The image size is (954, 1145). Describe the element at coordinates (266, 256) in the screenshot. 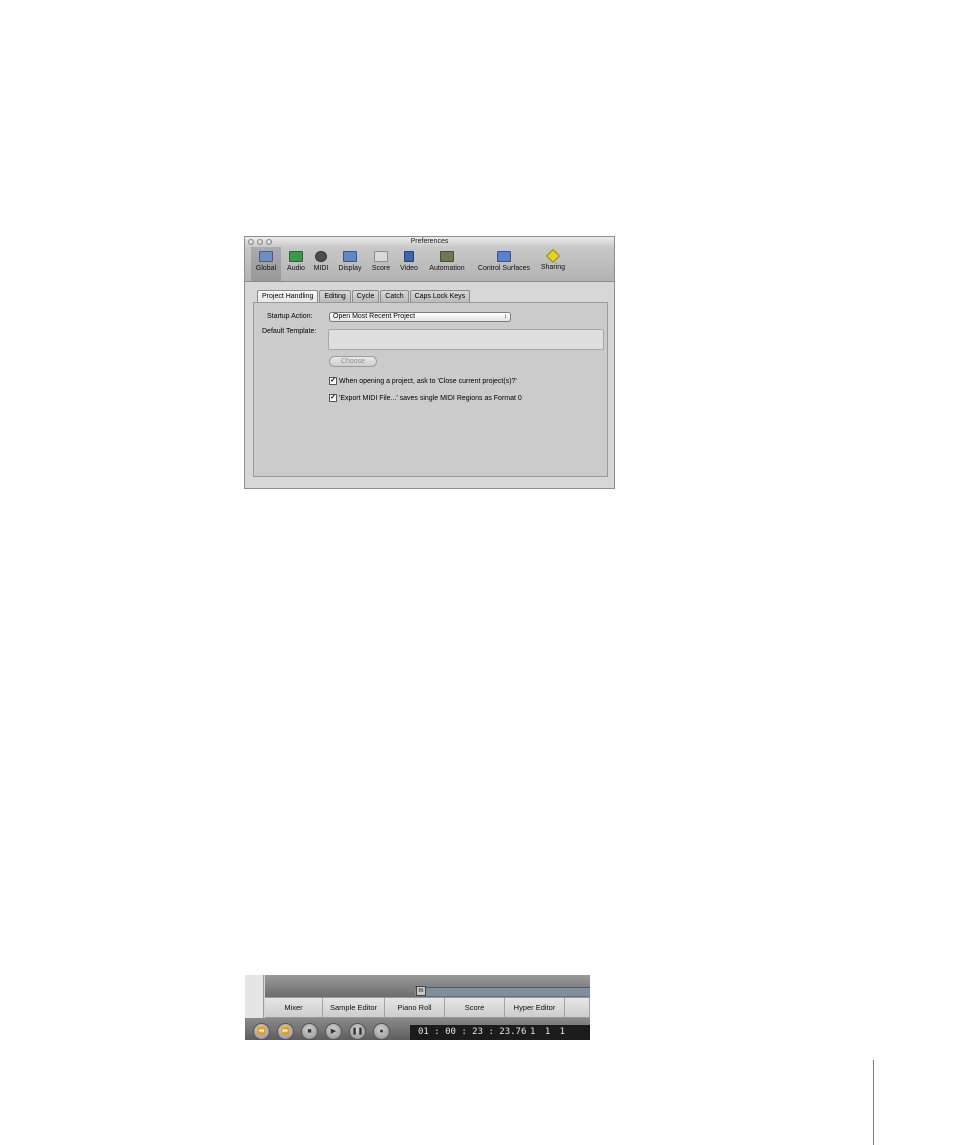

I see `global-icon` at that location.